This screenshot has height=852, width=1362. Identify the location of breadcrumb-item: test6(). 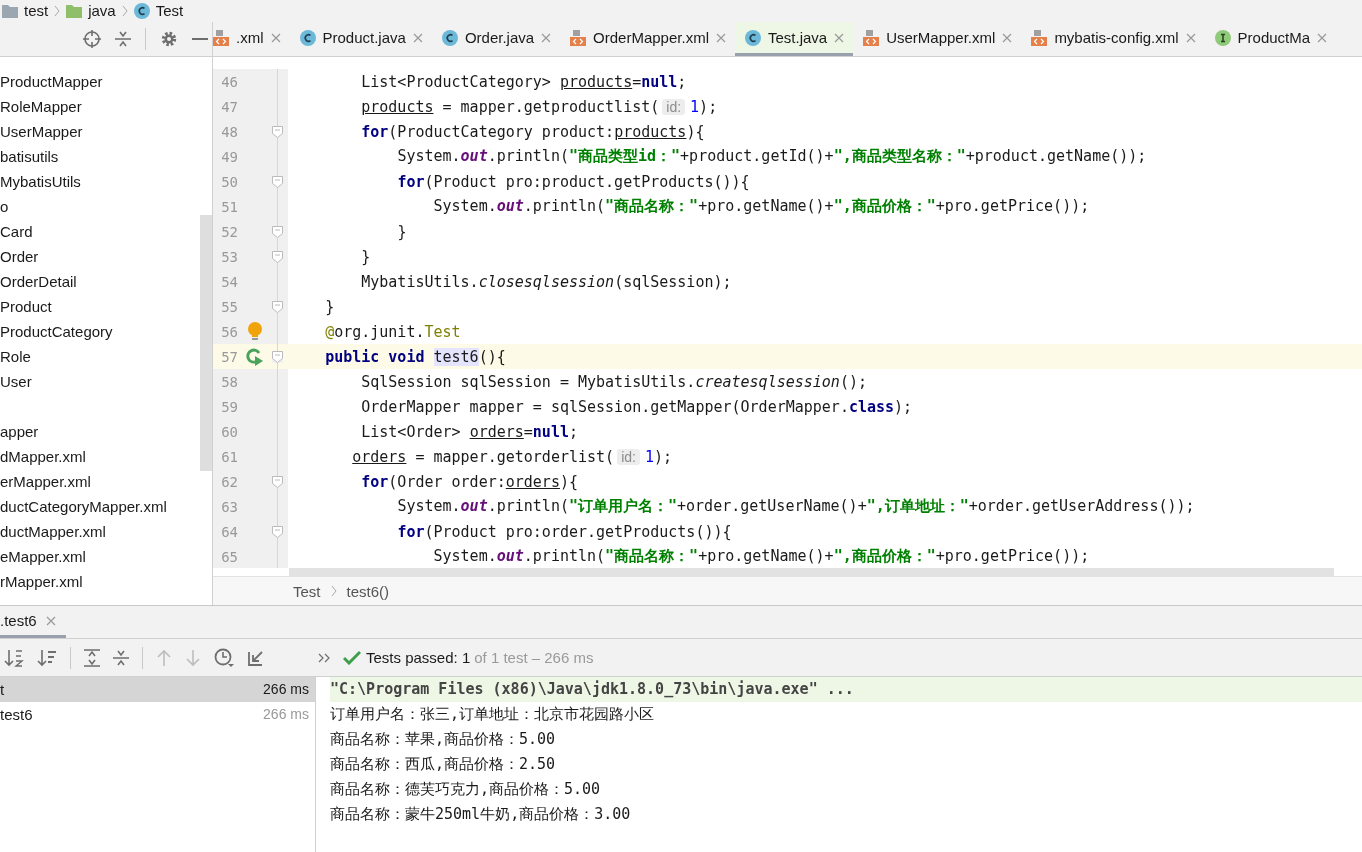
(368, 591).